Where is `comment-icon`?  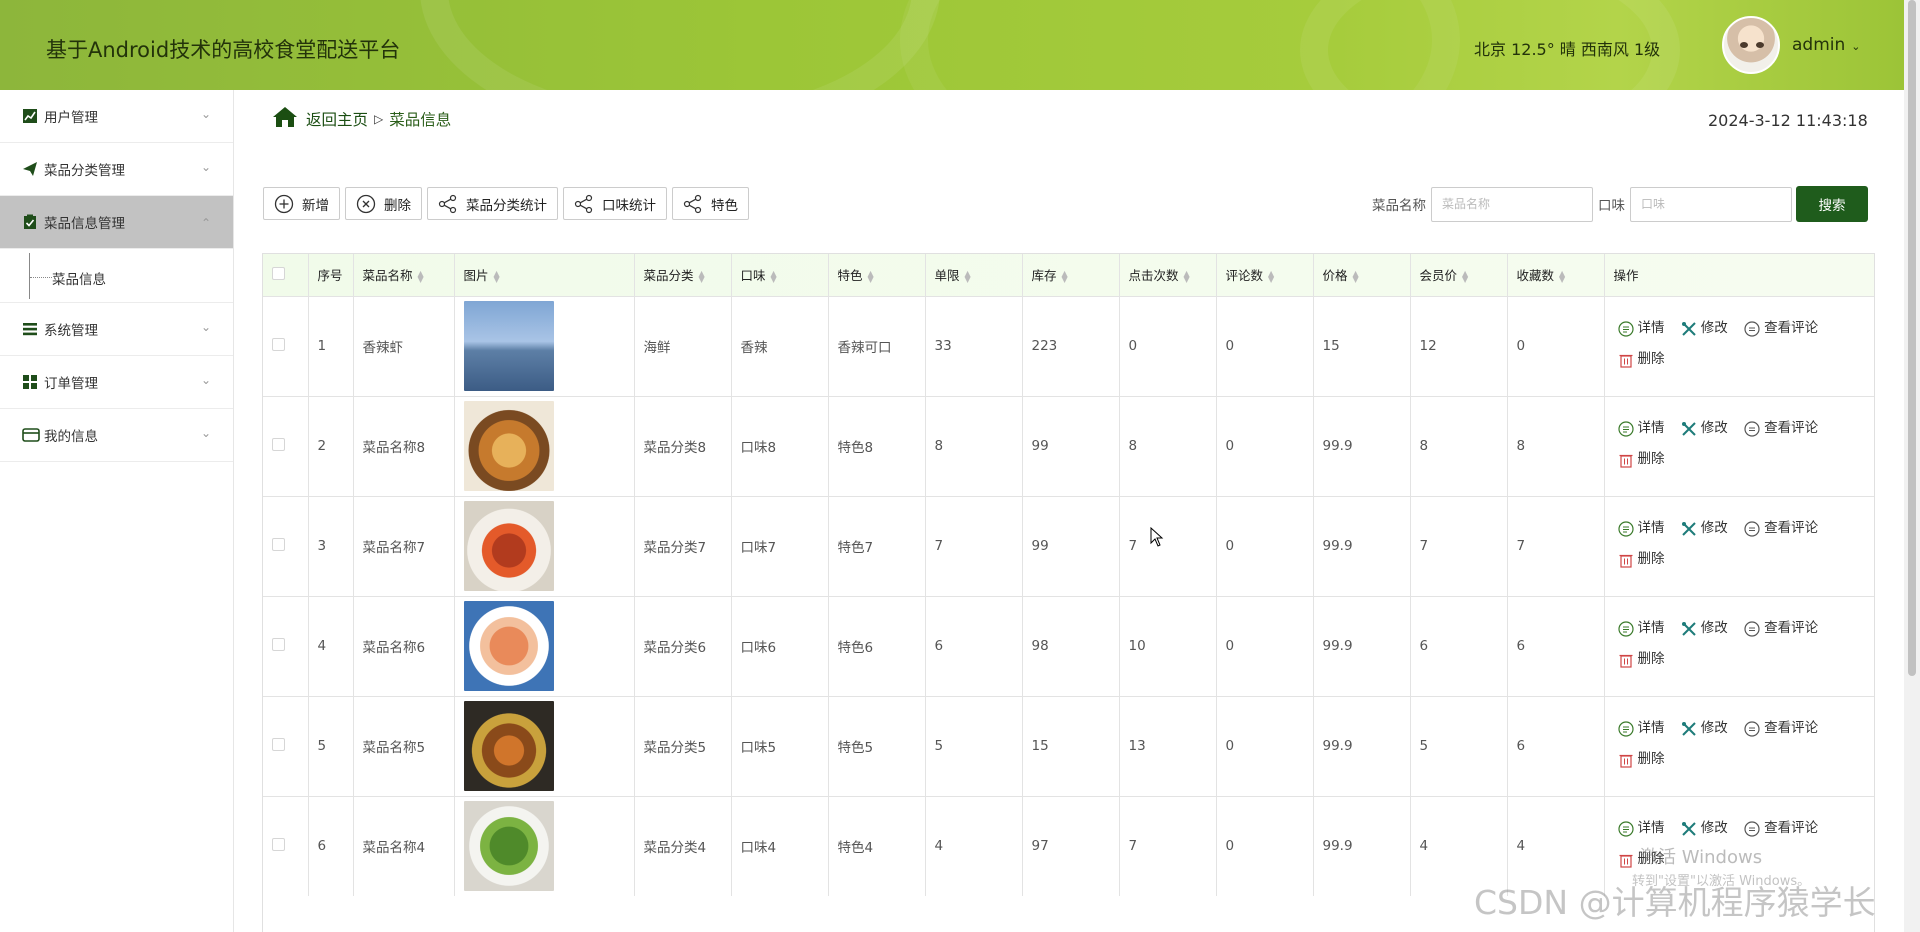
comment-icon is located at coordinates (1752, 728).